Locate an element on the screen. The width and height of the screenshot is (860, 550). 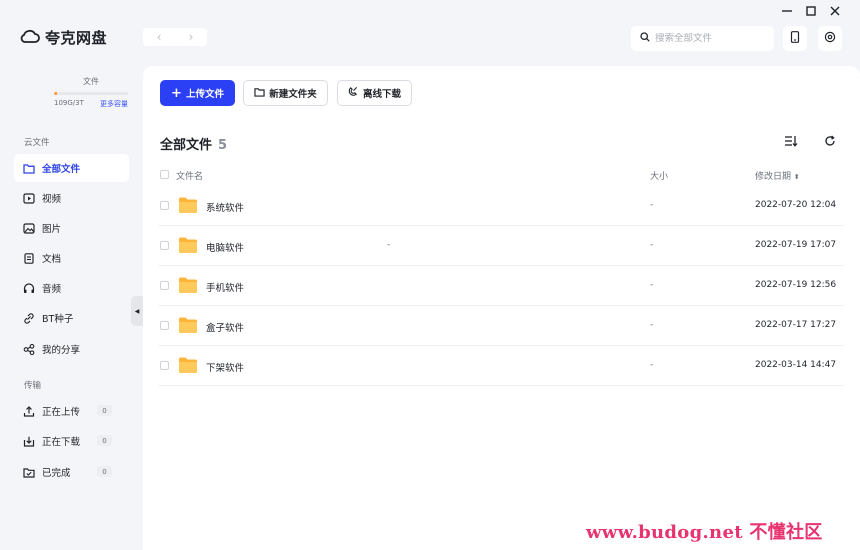
refresh-icon is located at coordinates (830, 142).